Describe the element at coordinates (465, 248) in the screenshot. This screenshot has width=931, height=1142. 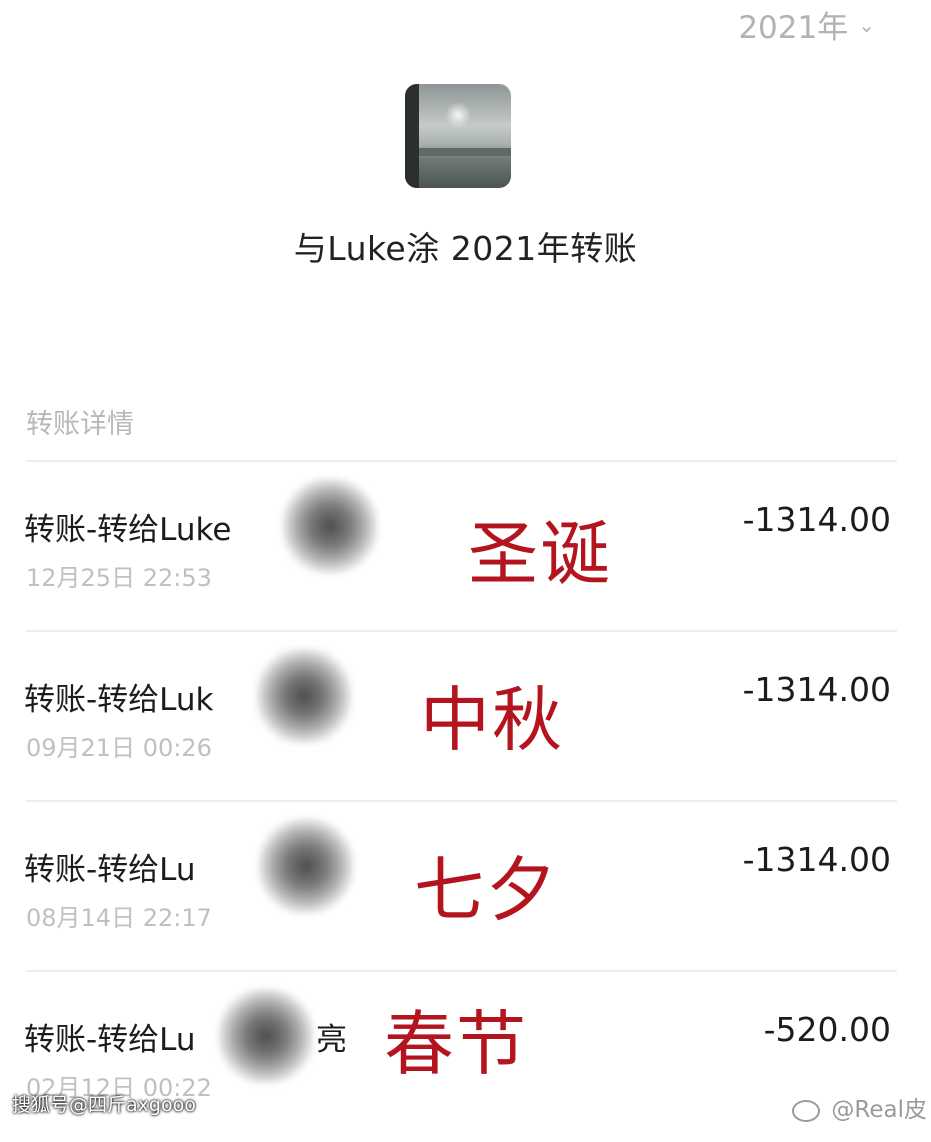
I see `page-title: 与Luke涂 2021年转账` at that location.